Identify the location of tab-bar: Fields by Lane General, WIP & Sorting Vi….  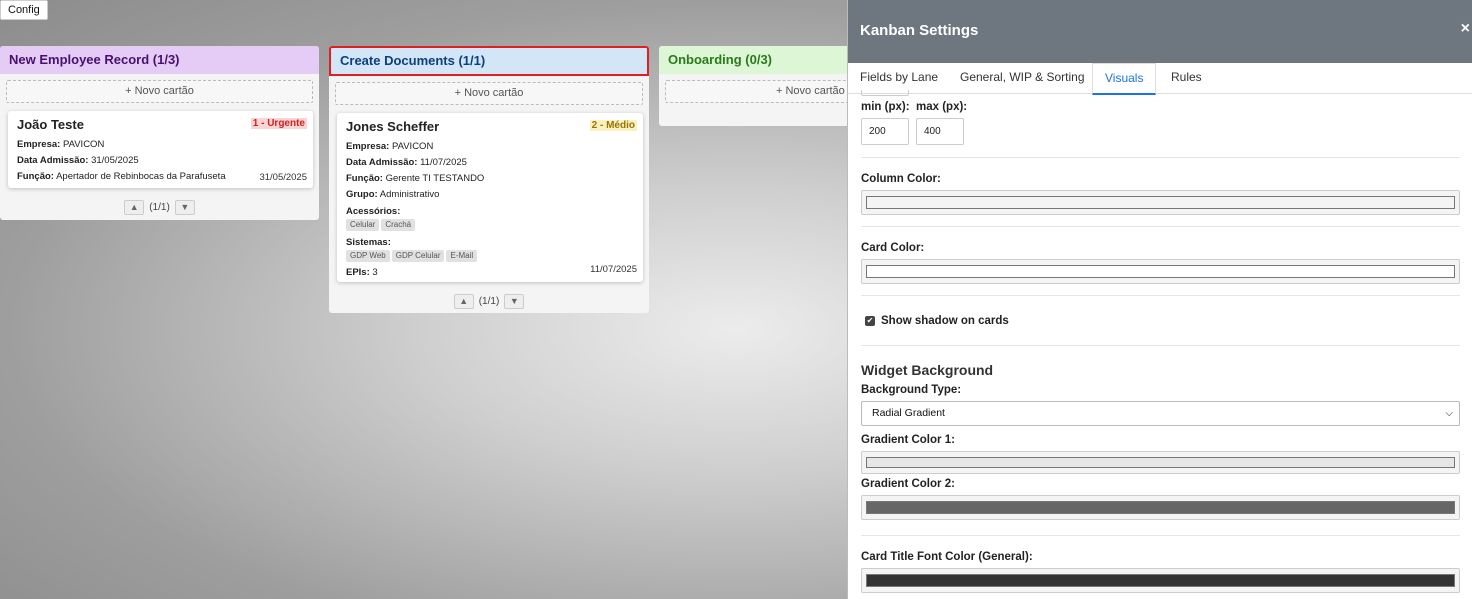
(1160, 79).